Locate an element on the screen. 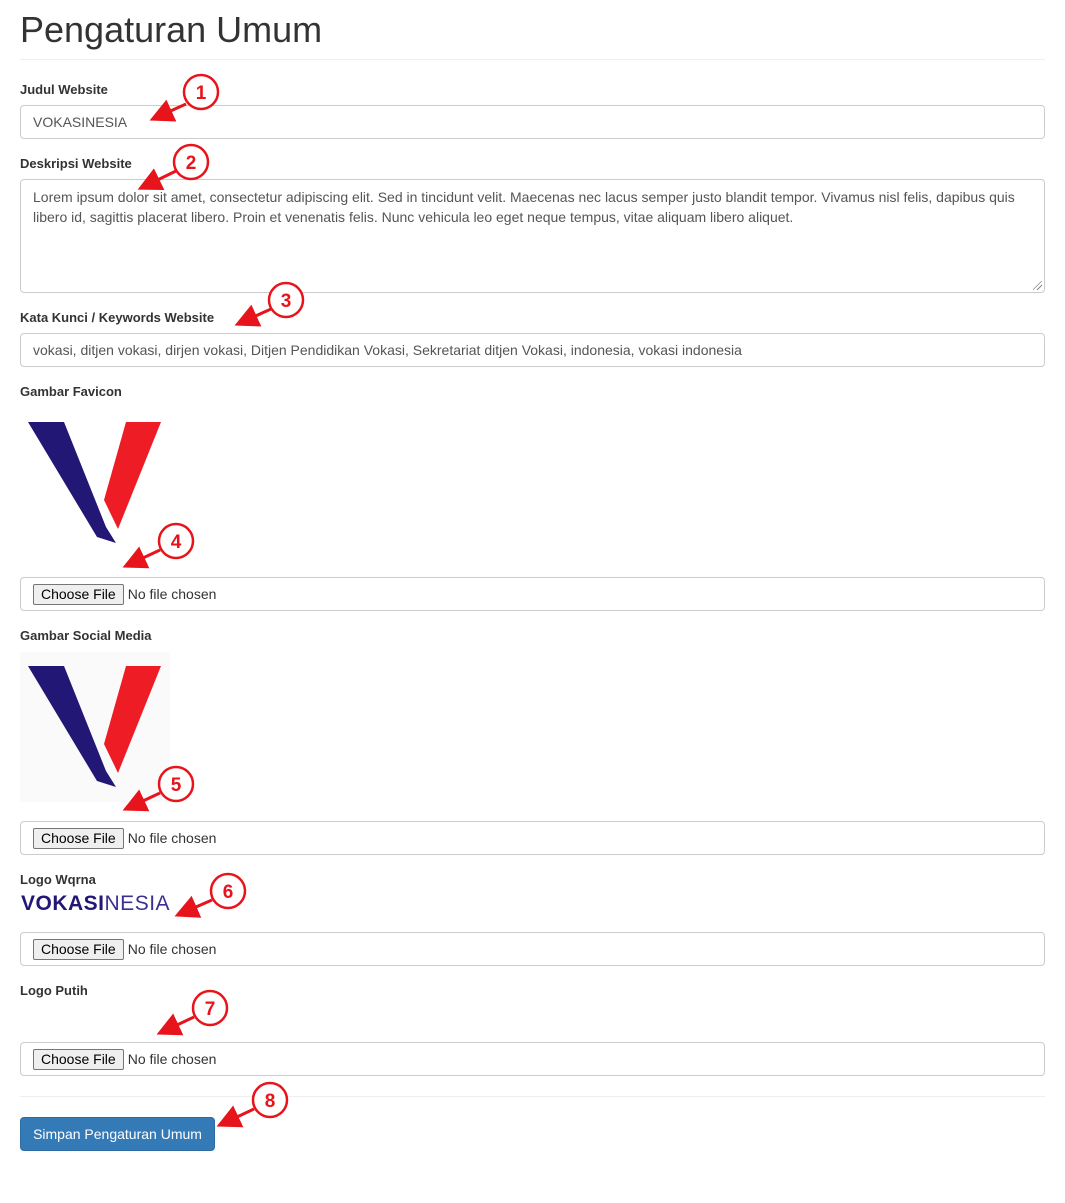  social-media-choose-file-button: Choose File is located at coordinates (78, 838).